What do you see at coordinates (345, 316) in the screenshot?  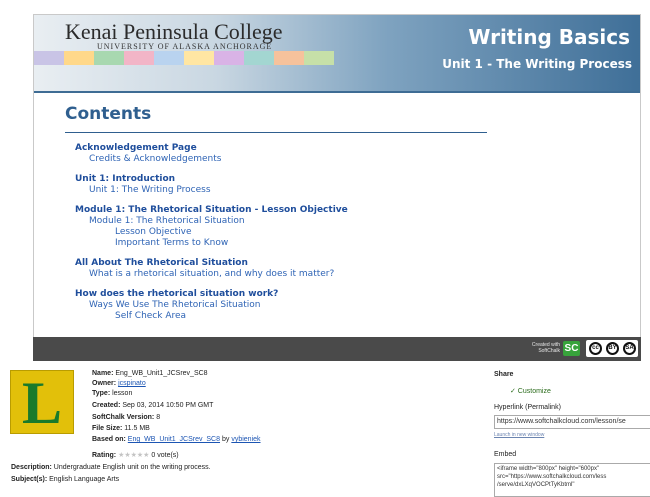 I see `toc-item-link: Self Check Area` at bounding box center [345, 316].